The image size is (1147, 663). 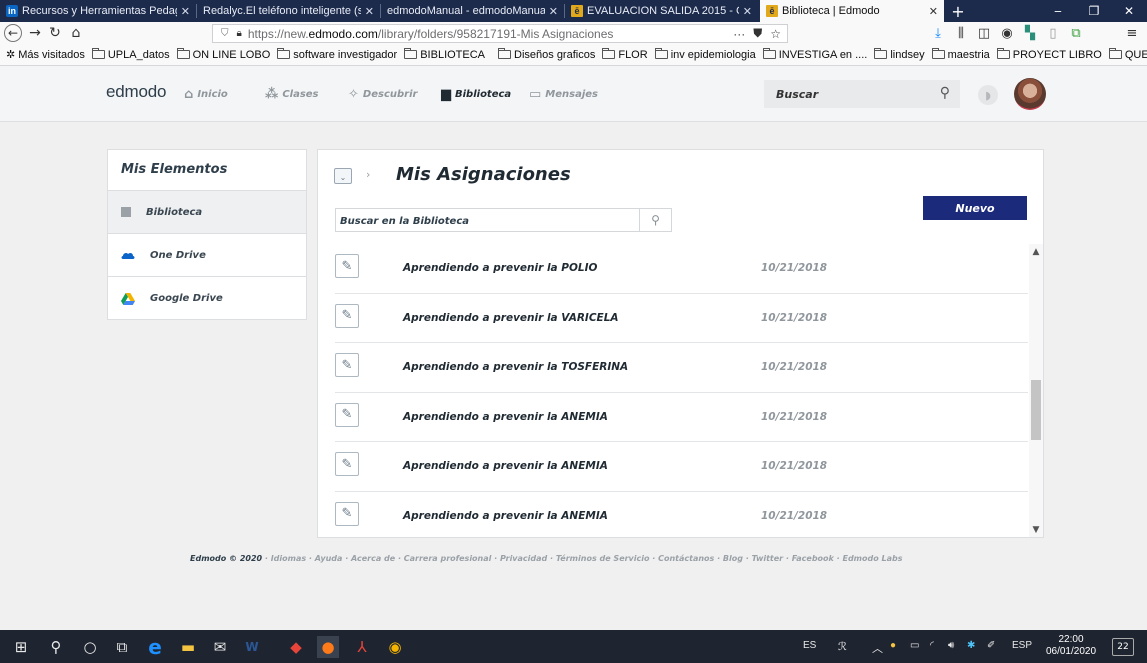 What do you see at coordinates (252, 647) in the screenshot?
I see `word-icon: W` at bounding box center [252, 647].